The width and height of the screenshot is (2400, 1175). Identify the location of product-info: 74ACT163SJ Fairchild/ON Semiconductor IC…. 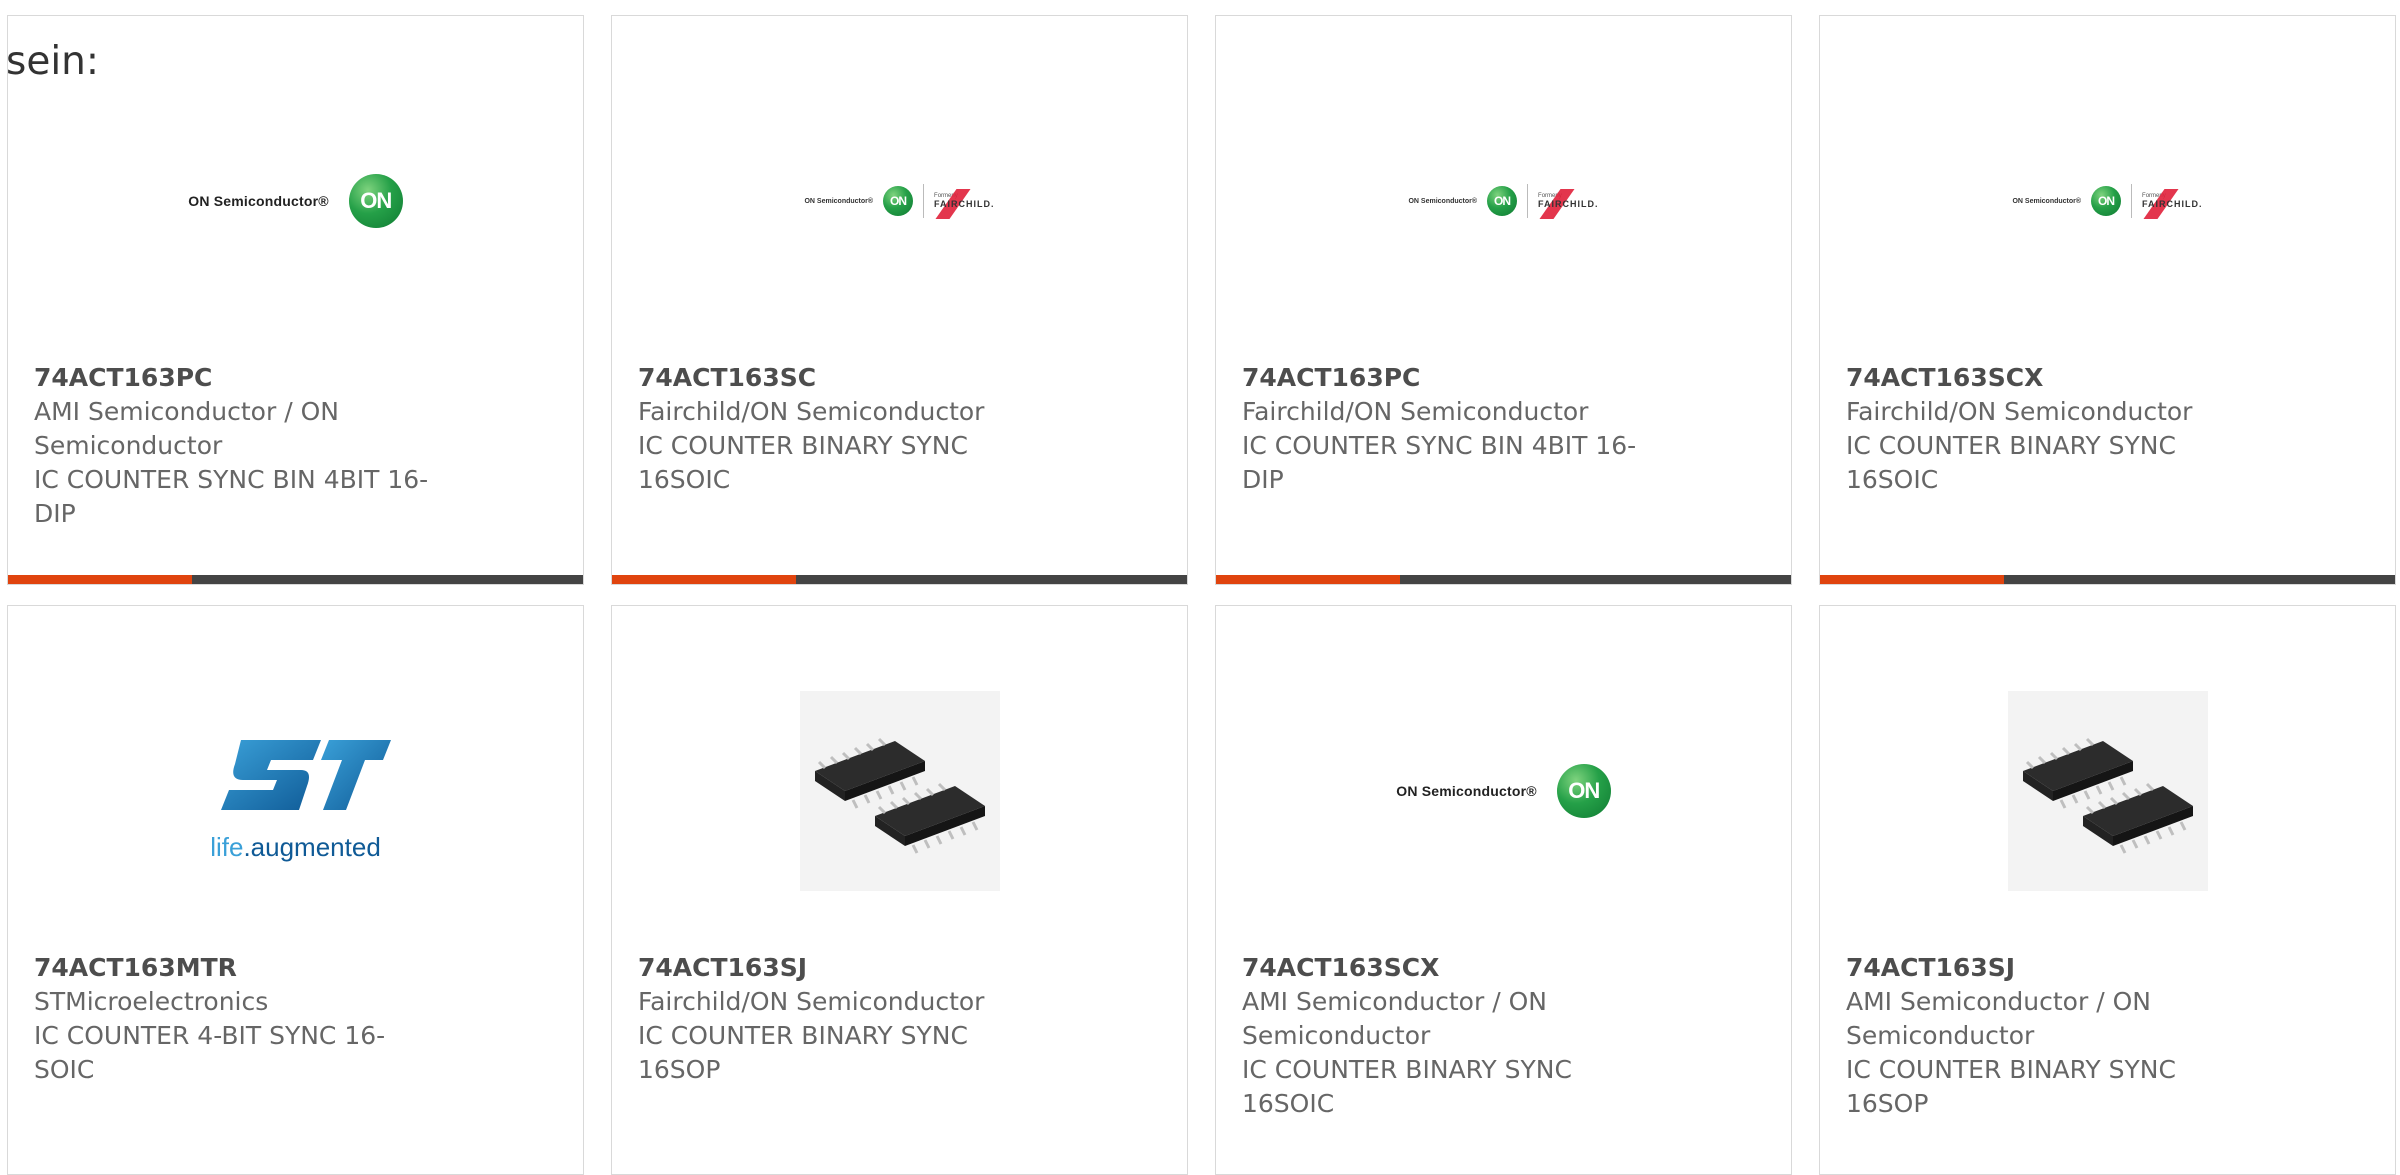
(838, 1019).